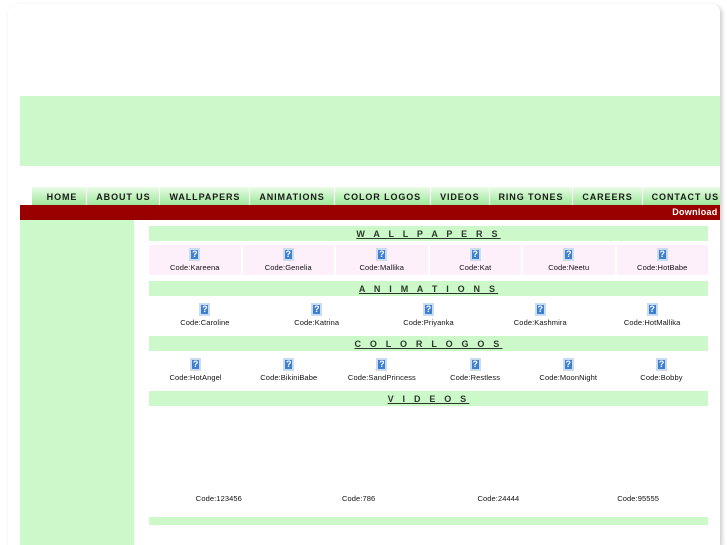  I want to click on media-item-code: Code:Kashmira, so click(540, 322).